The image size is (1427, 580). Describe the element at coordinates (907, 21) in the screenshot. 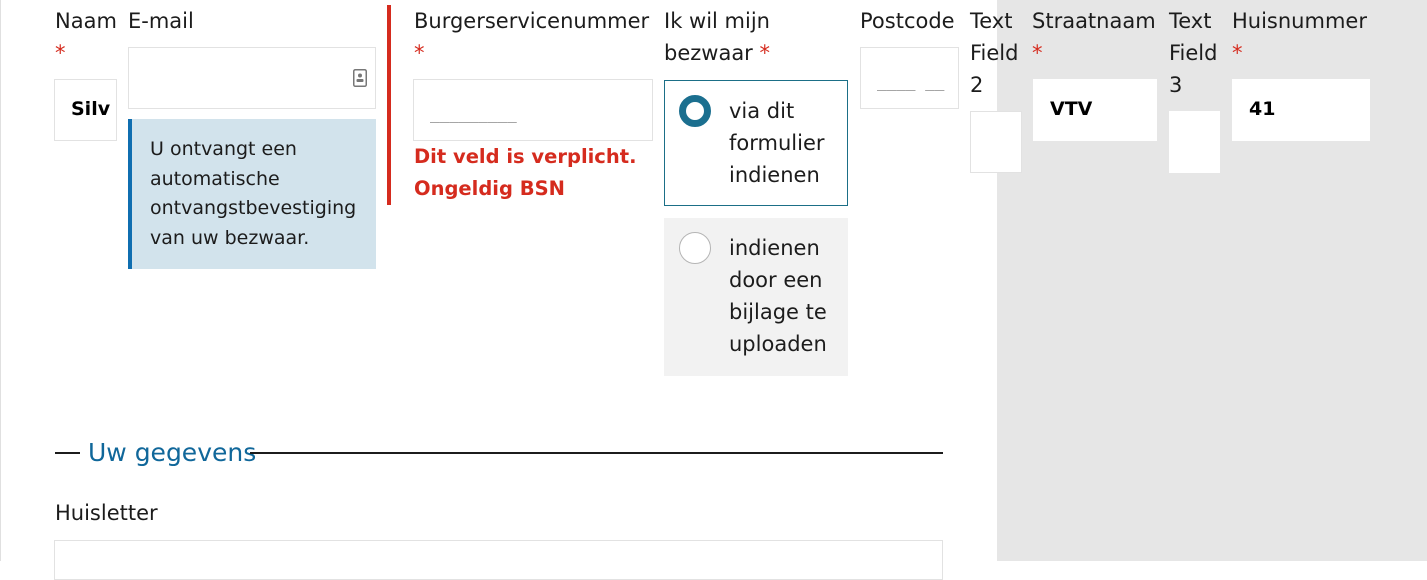

I see `postcode-label: Postcode` at that location.